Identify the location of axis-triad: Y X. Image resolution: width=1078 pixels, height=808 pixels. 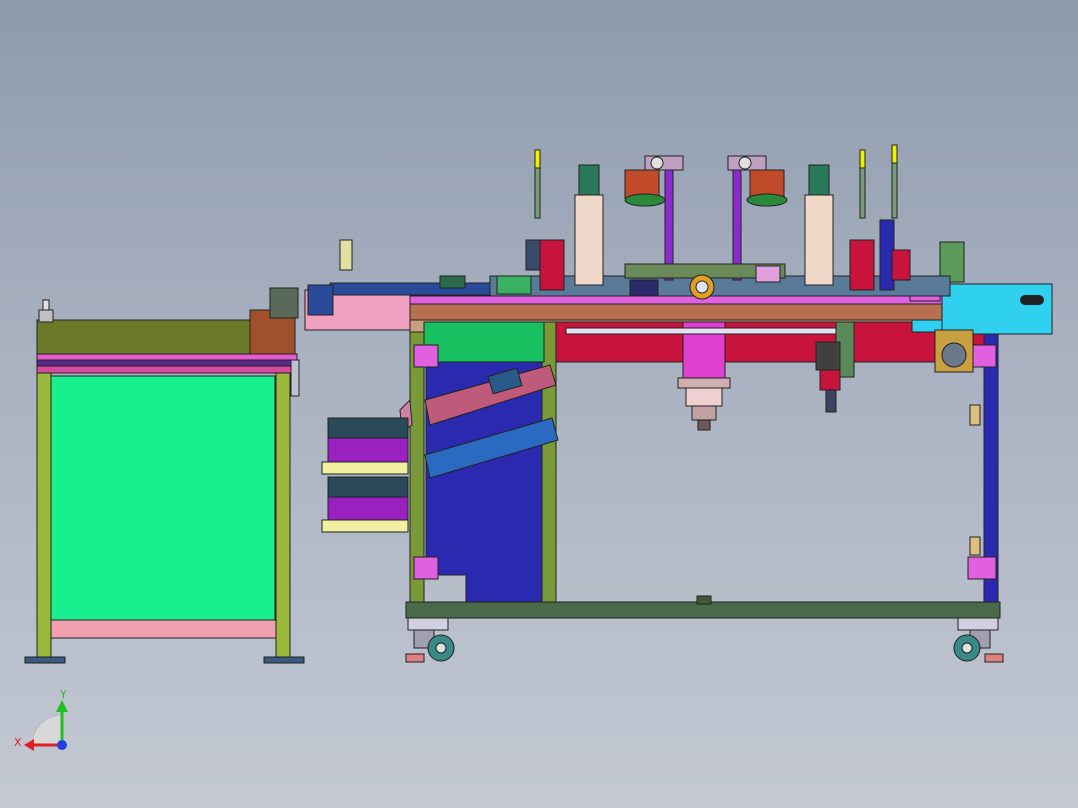
(41, 719).